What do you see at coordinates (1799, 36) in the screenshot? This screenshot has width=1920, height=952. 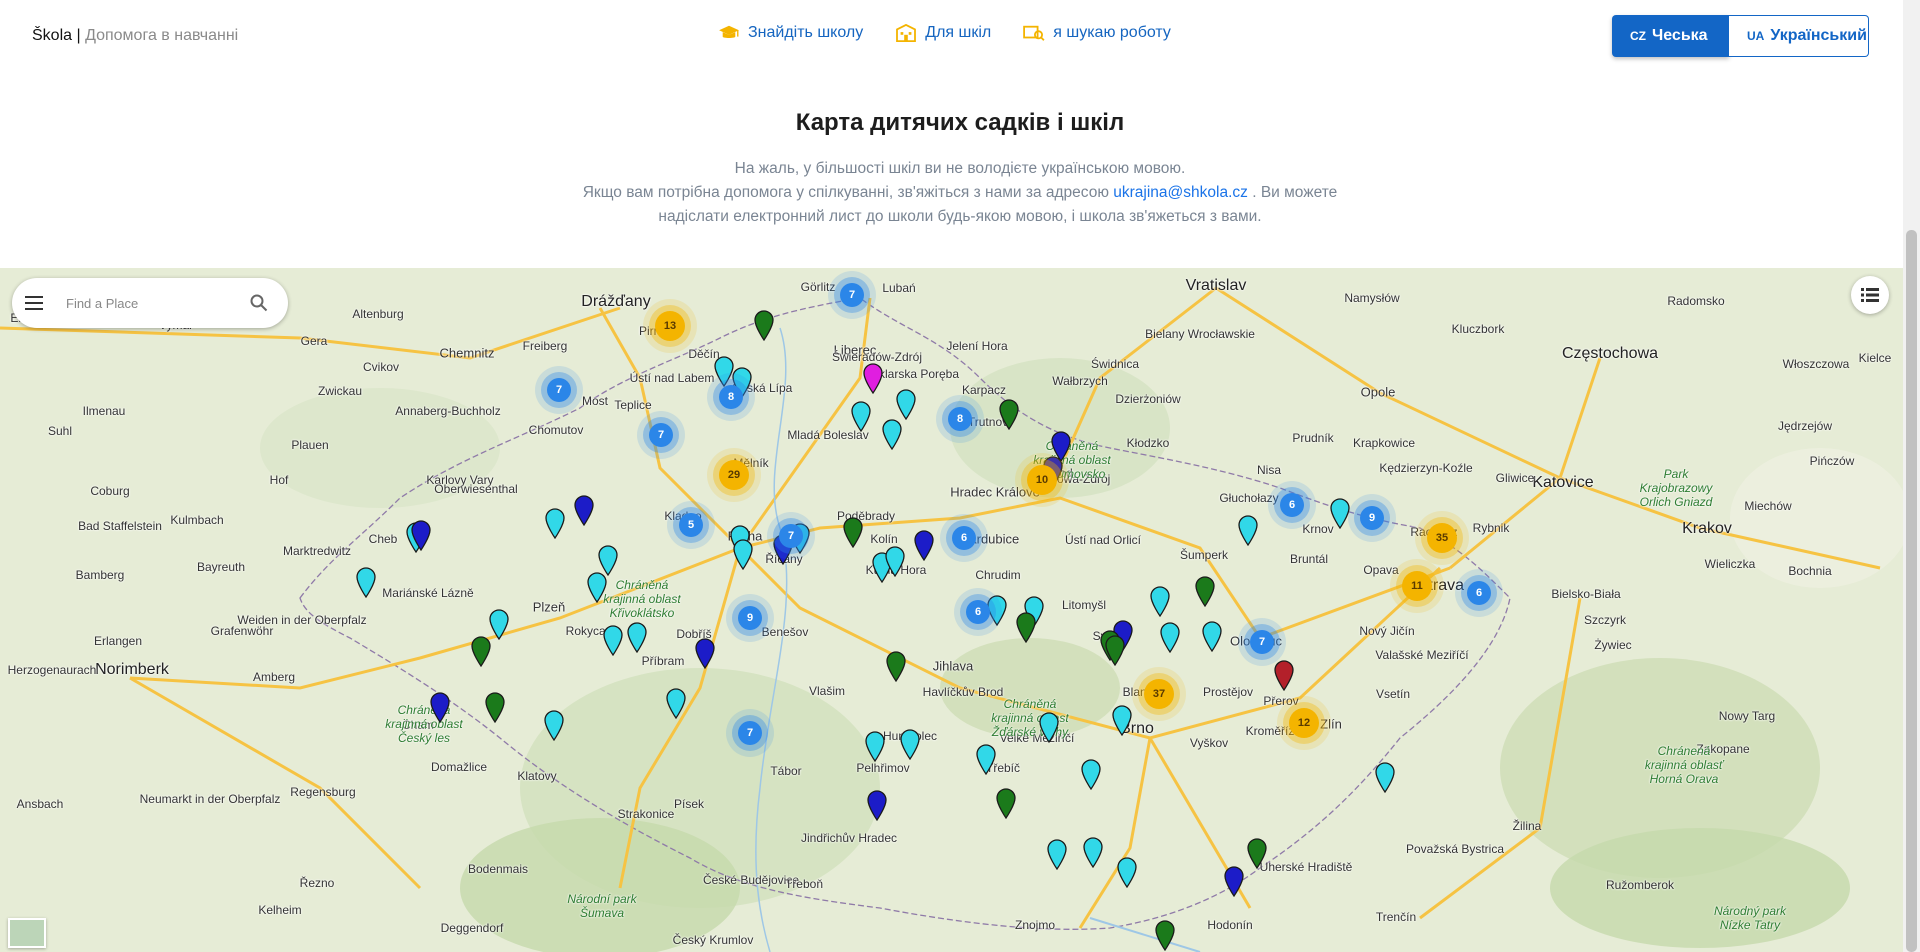 I see `lang-ukrainian-button: UA Український` at bounding box center [1799, 36].